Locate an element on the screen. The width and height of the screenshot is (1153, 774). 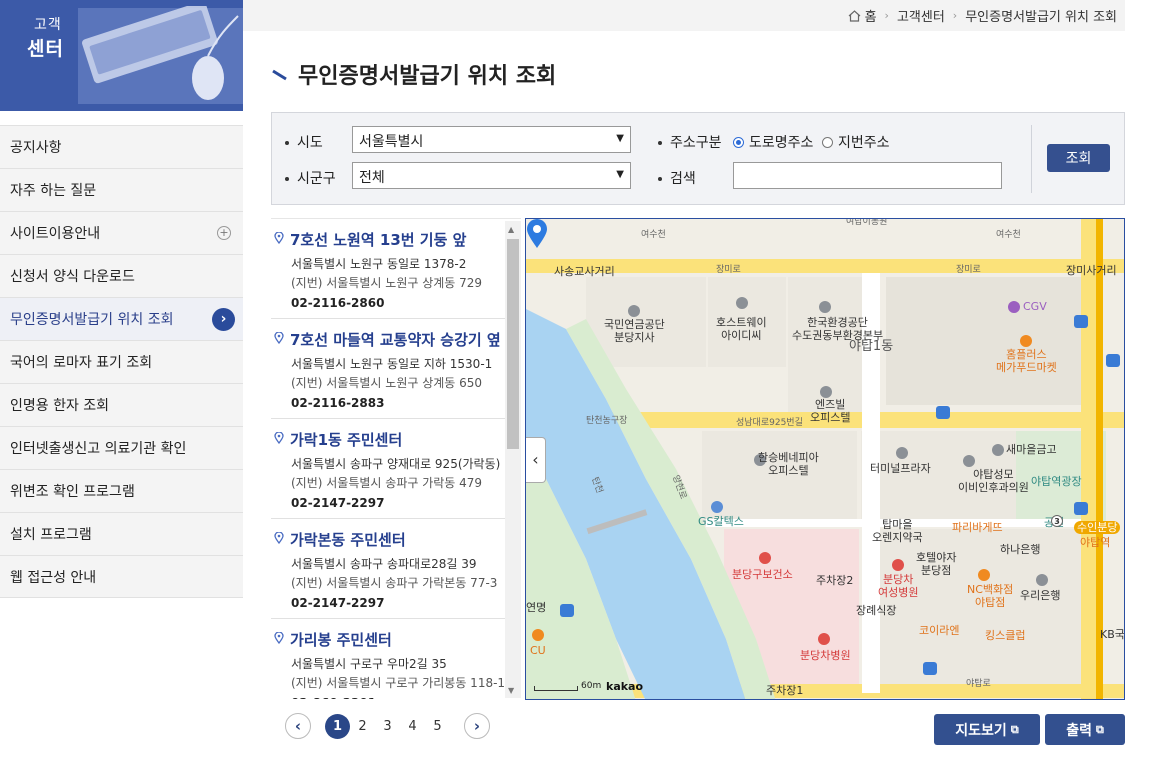
map-label: 주차장1 is located at coordinates (785, 690).